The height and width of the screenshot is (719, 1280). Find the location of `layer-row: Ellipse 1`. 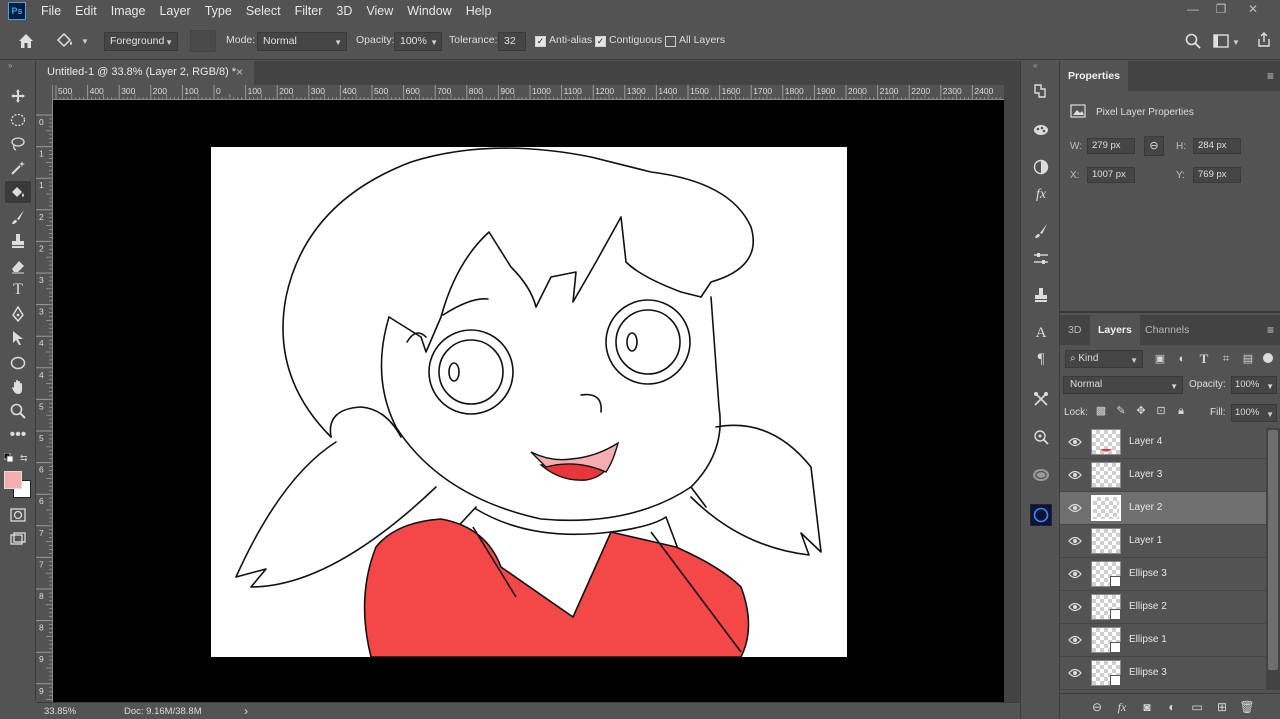

layer-row: Ellipse 1 is located at coordinates (1163, 640).